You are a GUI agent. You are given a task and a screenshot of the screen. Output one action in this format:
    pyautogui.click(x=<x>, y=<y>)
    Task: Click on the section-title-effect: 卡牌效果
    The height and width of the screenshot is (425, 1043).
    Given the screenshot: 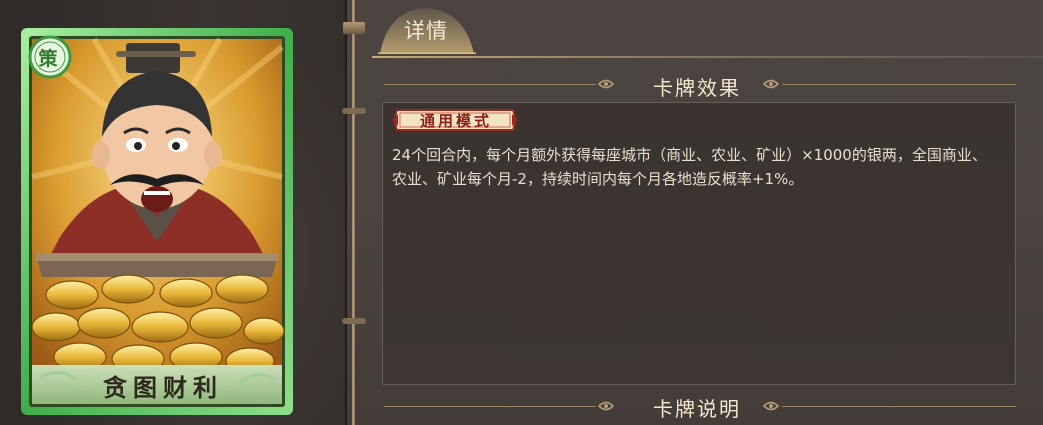 What is the action you would take?
    pyautogui.click(x=697, y=88)
    